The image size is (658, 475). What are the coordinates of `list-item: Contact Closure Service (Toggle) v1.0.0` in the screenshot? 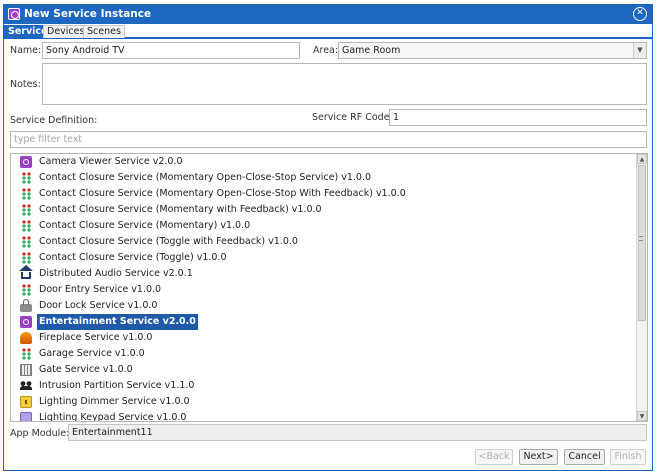 It's located at (323, 258).